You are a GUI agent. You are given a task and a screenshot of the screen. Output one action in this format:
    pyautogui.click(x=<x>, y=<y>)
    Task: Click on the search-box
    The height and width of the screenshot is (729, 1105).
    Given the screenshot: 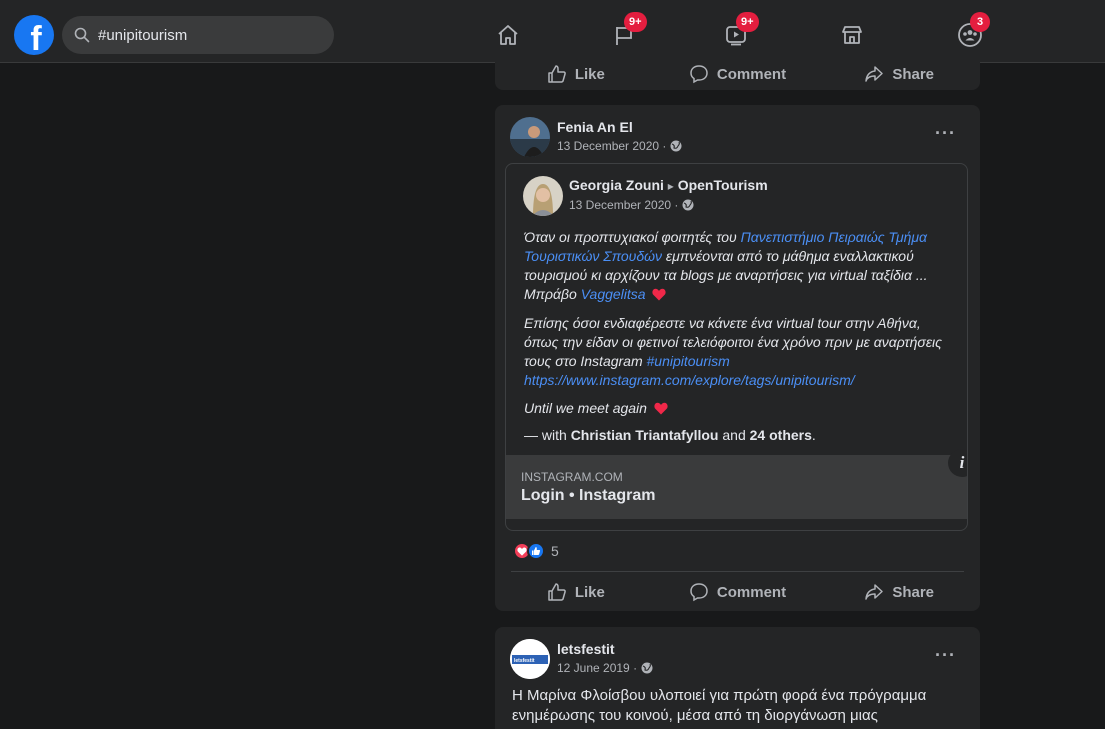 What is the action you would take?
    pyautogui.click(x=198, y=35)
    